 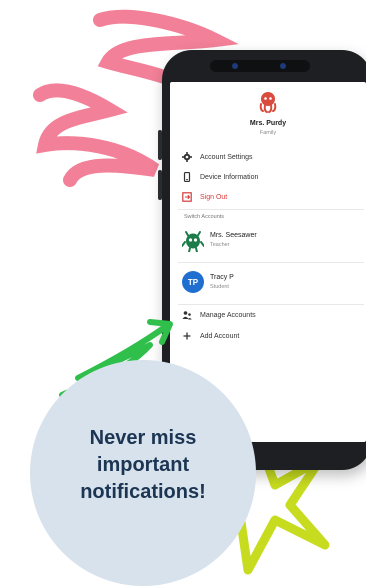 I want to click on manage-accounts-label: Manage Accounts, so click(x=228, y=315).